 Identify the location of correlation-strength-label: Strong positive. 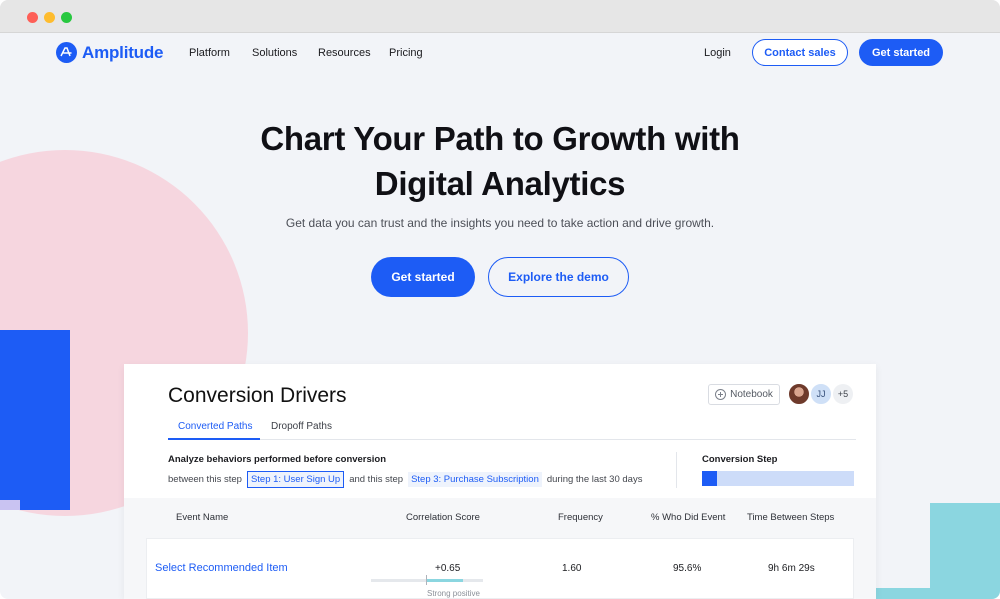
(453, 593).